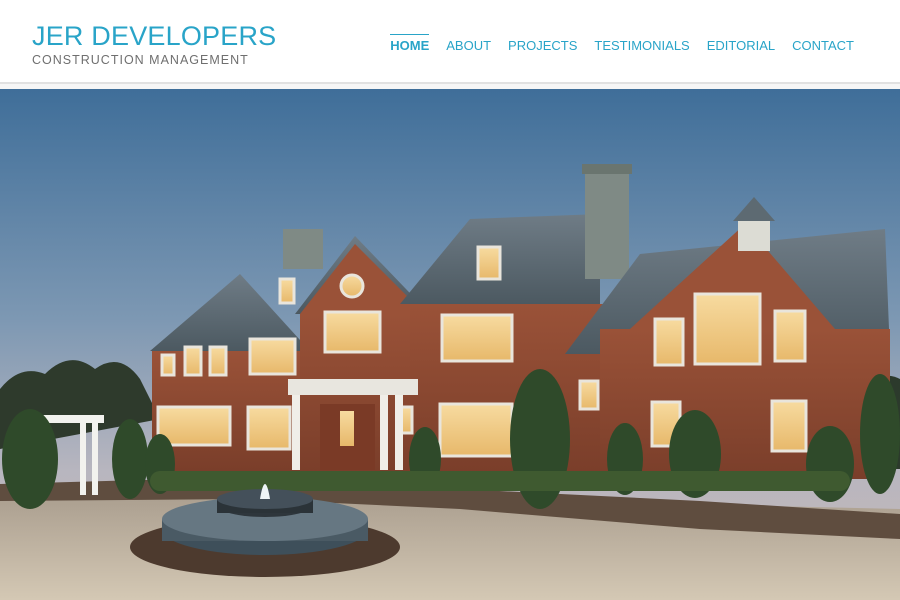 The image size is (900, 600). Describe the element at coordinates (542, 44) in the screenshot. I see `nav-projects: PROJECTS` at that location.